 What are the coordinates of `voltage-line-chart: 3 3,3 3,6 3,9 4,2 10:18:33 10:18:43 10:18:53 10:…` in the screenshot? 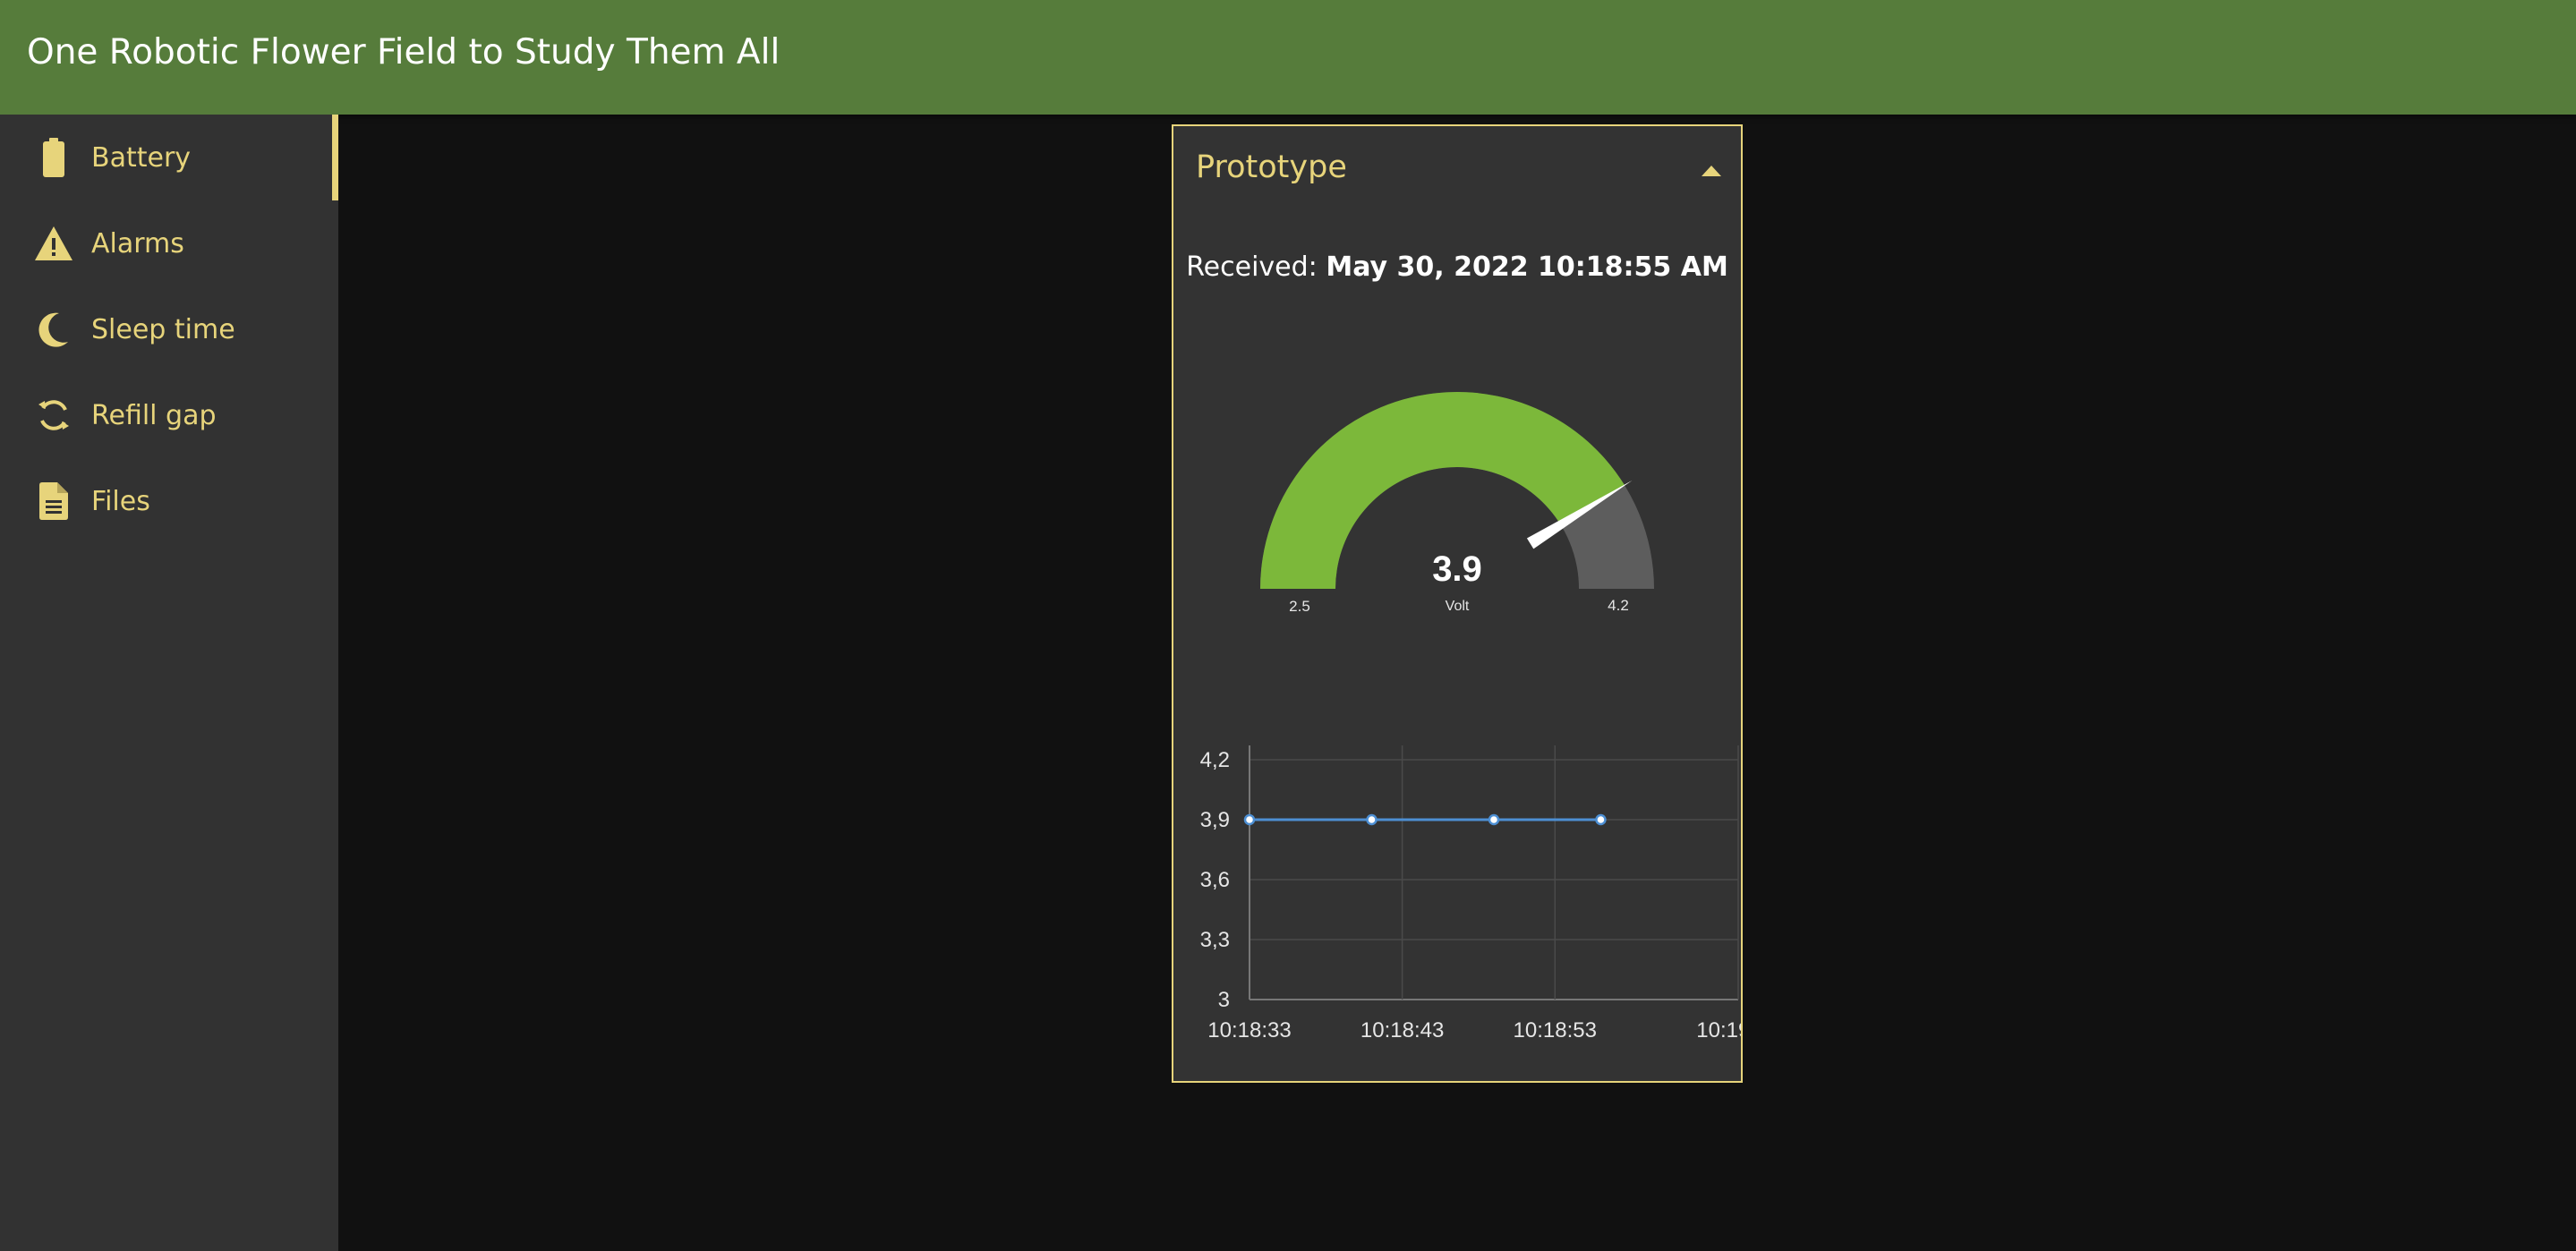 It's located at (1470, 892).